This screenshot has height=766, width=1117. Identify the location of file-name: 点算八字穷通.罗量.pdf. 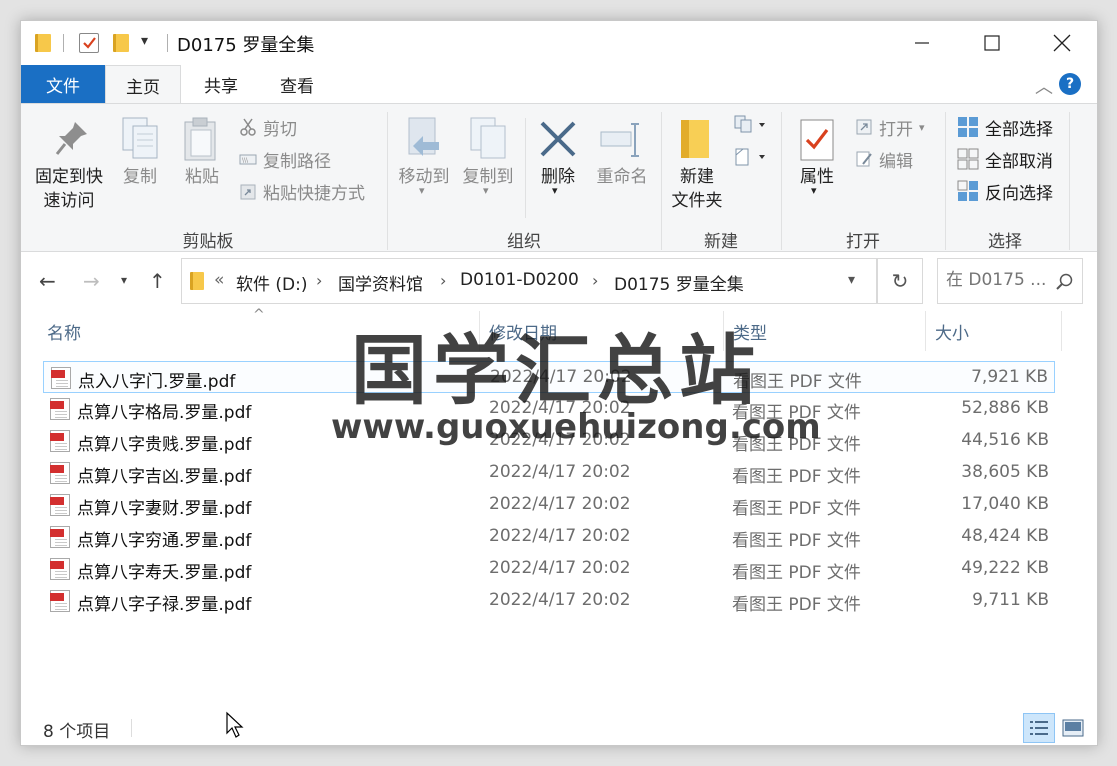
(164, 541).